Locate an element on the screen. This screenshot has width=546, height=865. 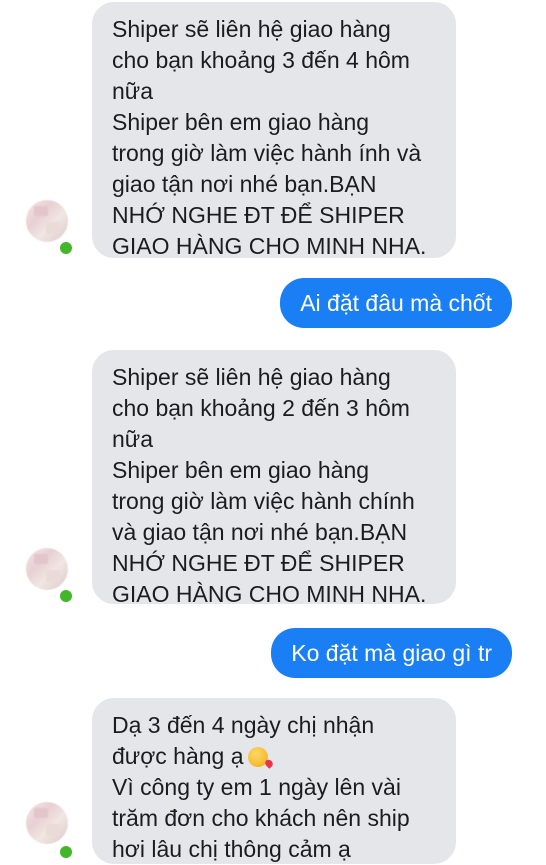
outgoing-message-bubble: Ko đặt mà giao gì tr is located at coordinates (391, 653).